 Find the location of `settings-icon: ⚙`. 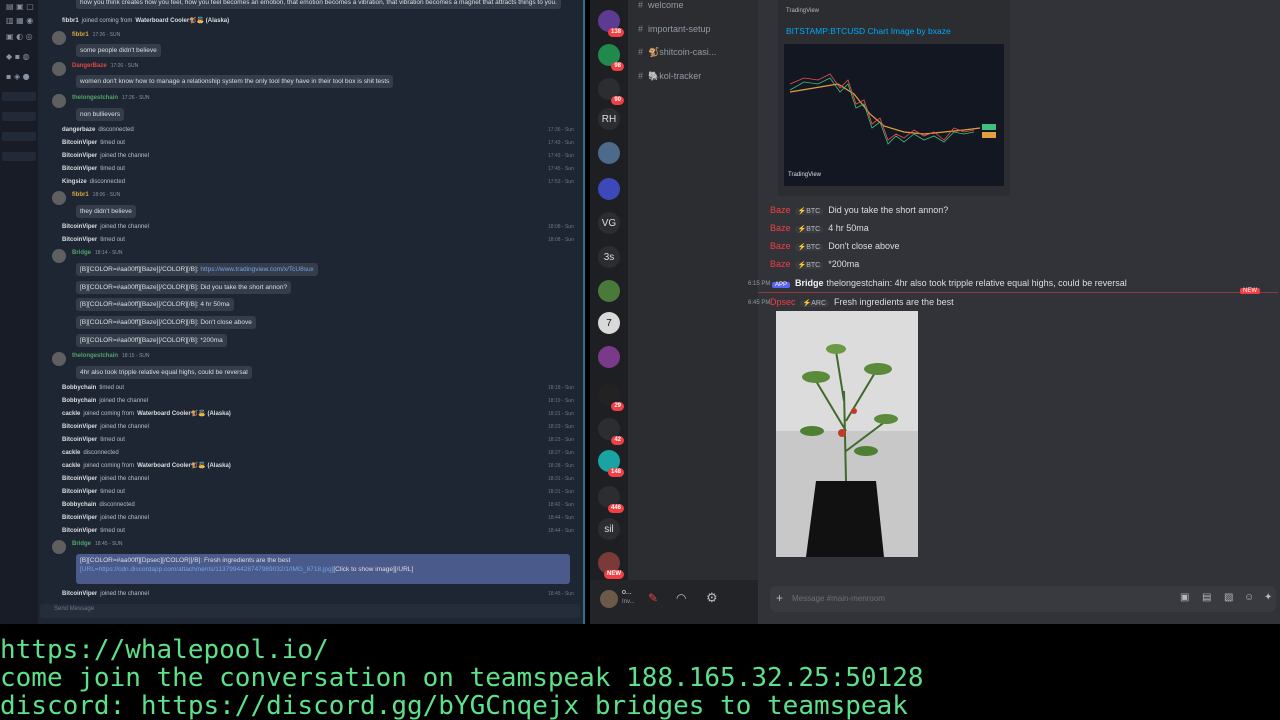

settings-icon: ⚙ is located at coordinates (712, 598).